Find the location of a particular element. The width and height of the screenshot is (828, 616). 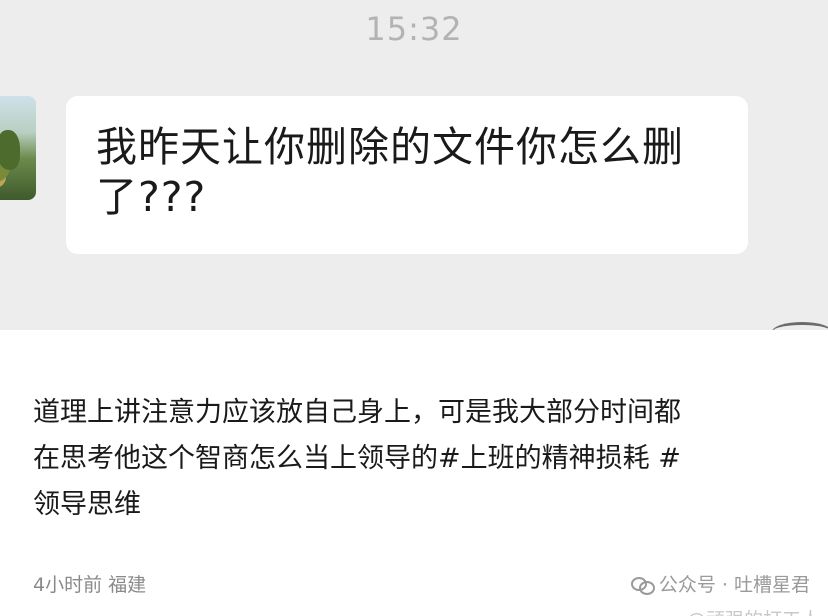

message-line-1: 我昨天让你删除的文件你怎么删 is located at coordinates (390, 147).